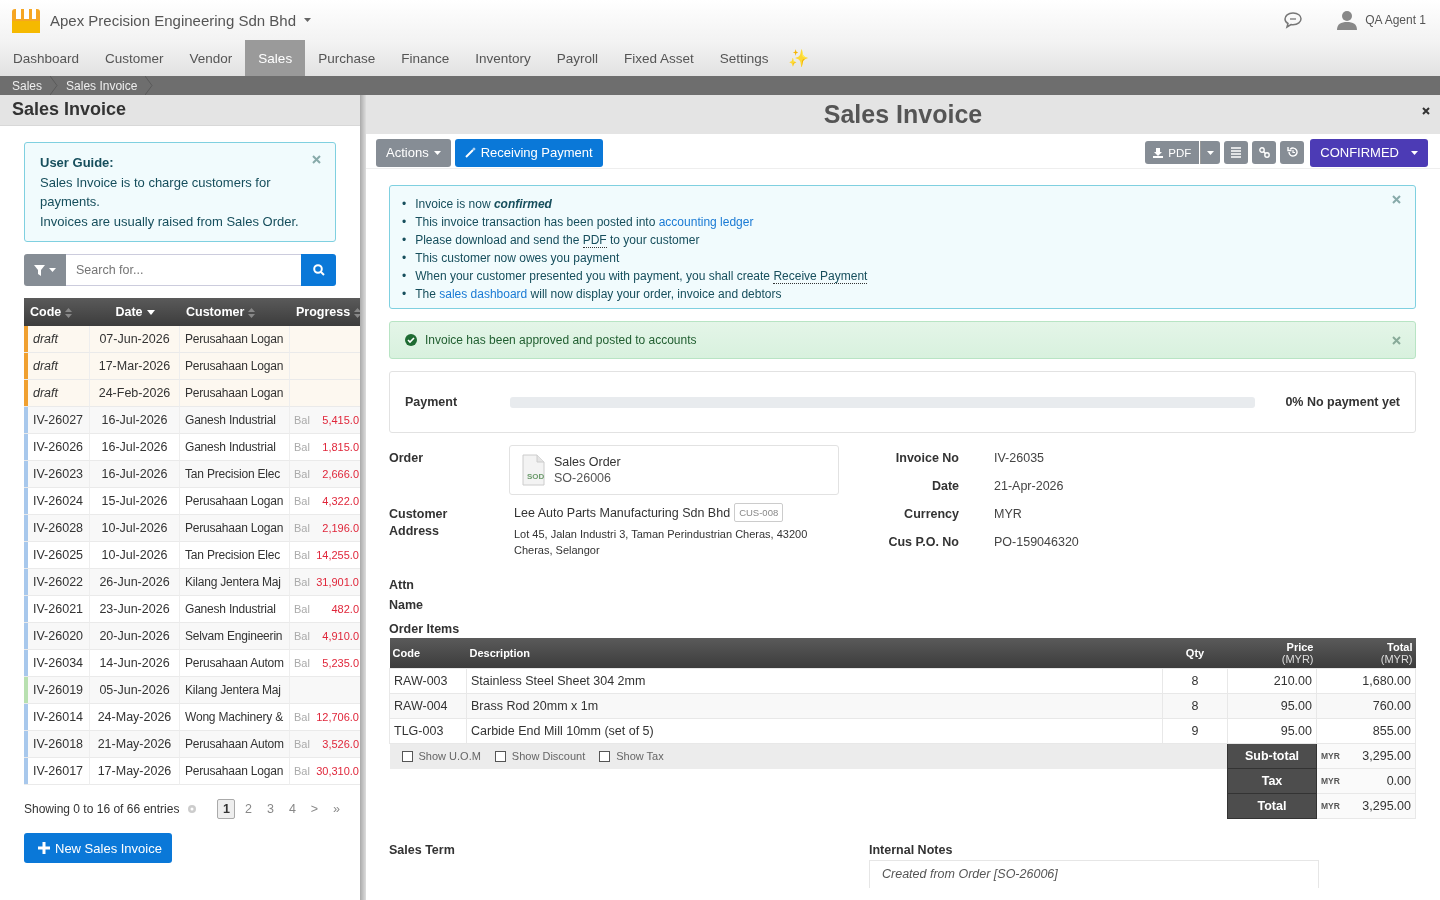 This screenshot has height=900, width=1440. What do you see at coordinates (820, 276) in the screenshot?
I see `text-link: Receive Payment` at bounding box center [820, 276].